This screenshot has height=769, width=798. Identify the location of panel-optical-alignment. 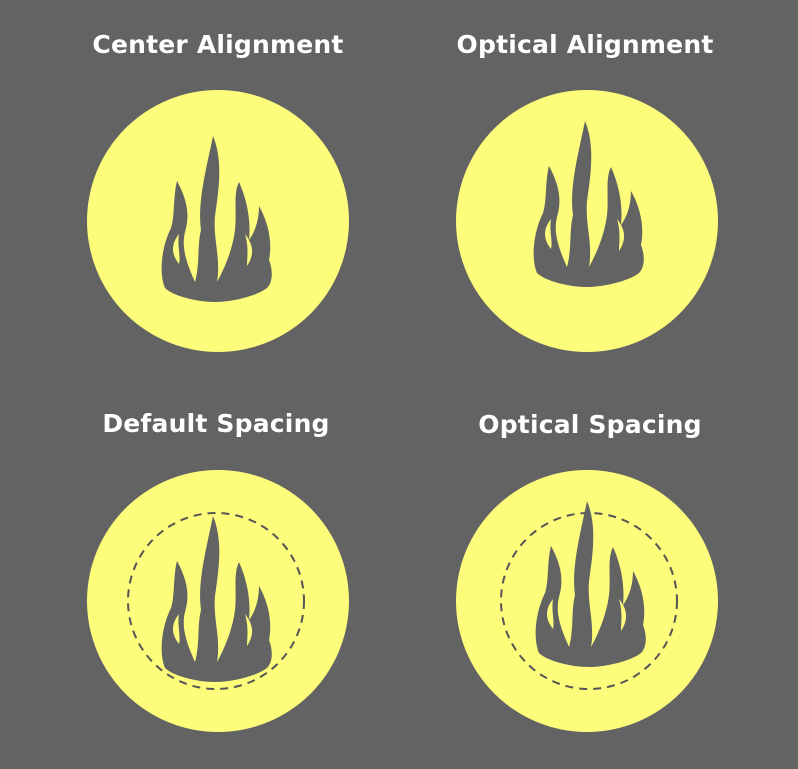
(587, 221).